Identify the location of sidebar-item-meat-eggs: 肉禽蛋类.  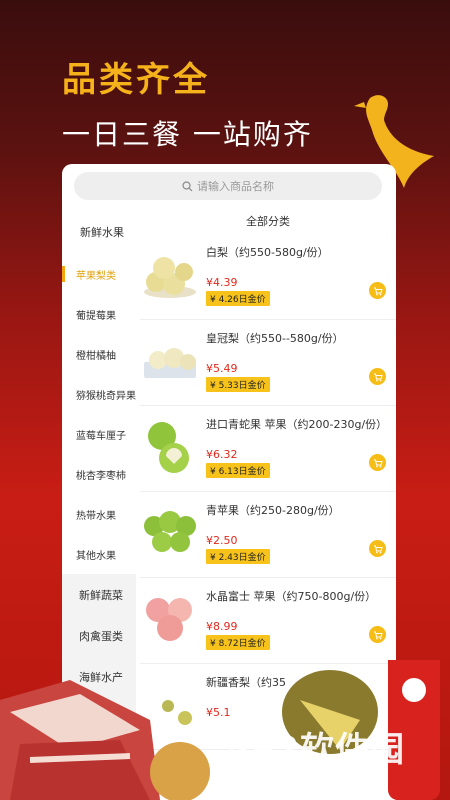
(99, 635).